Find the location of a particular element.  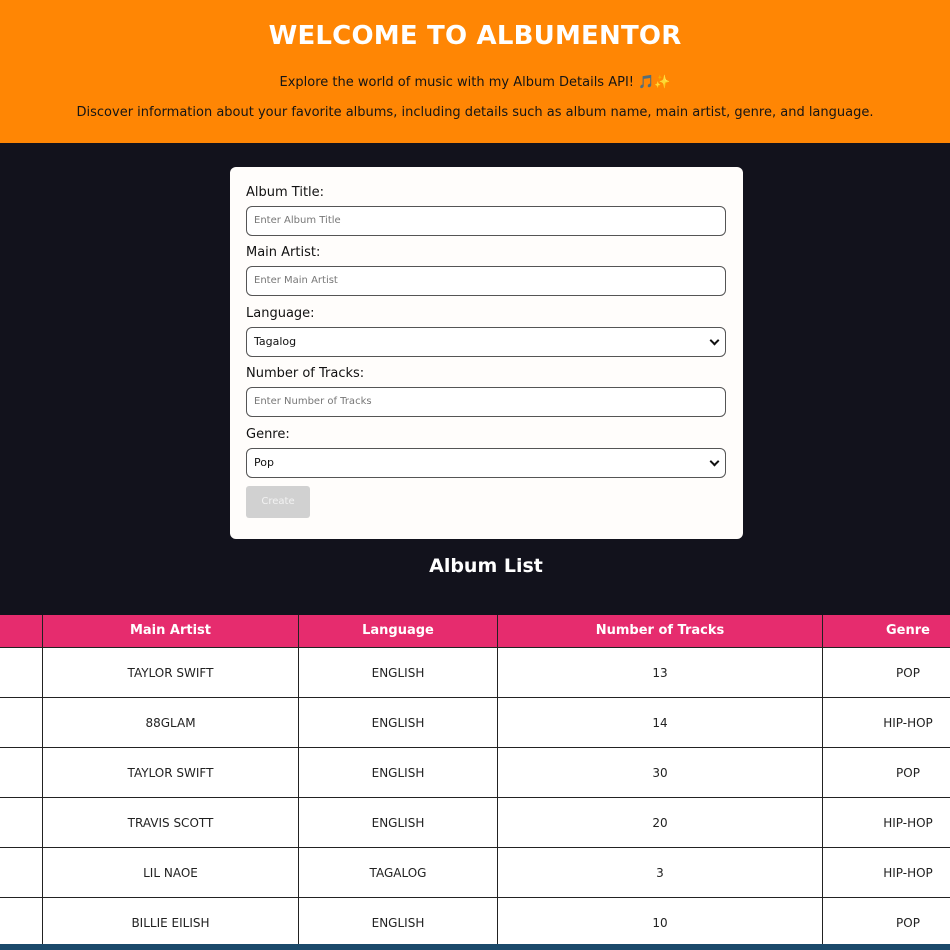

tracks-label: Number of Tracks: is located at coordinates (305, 373).